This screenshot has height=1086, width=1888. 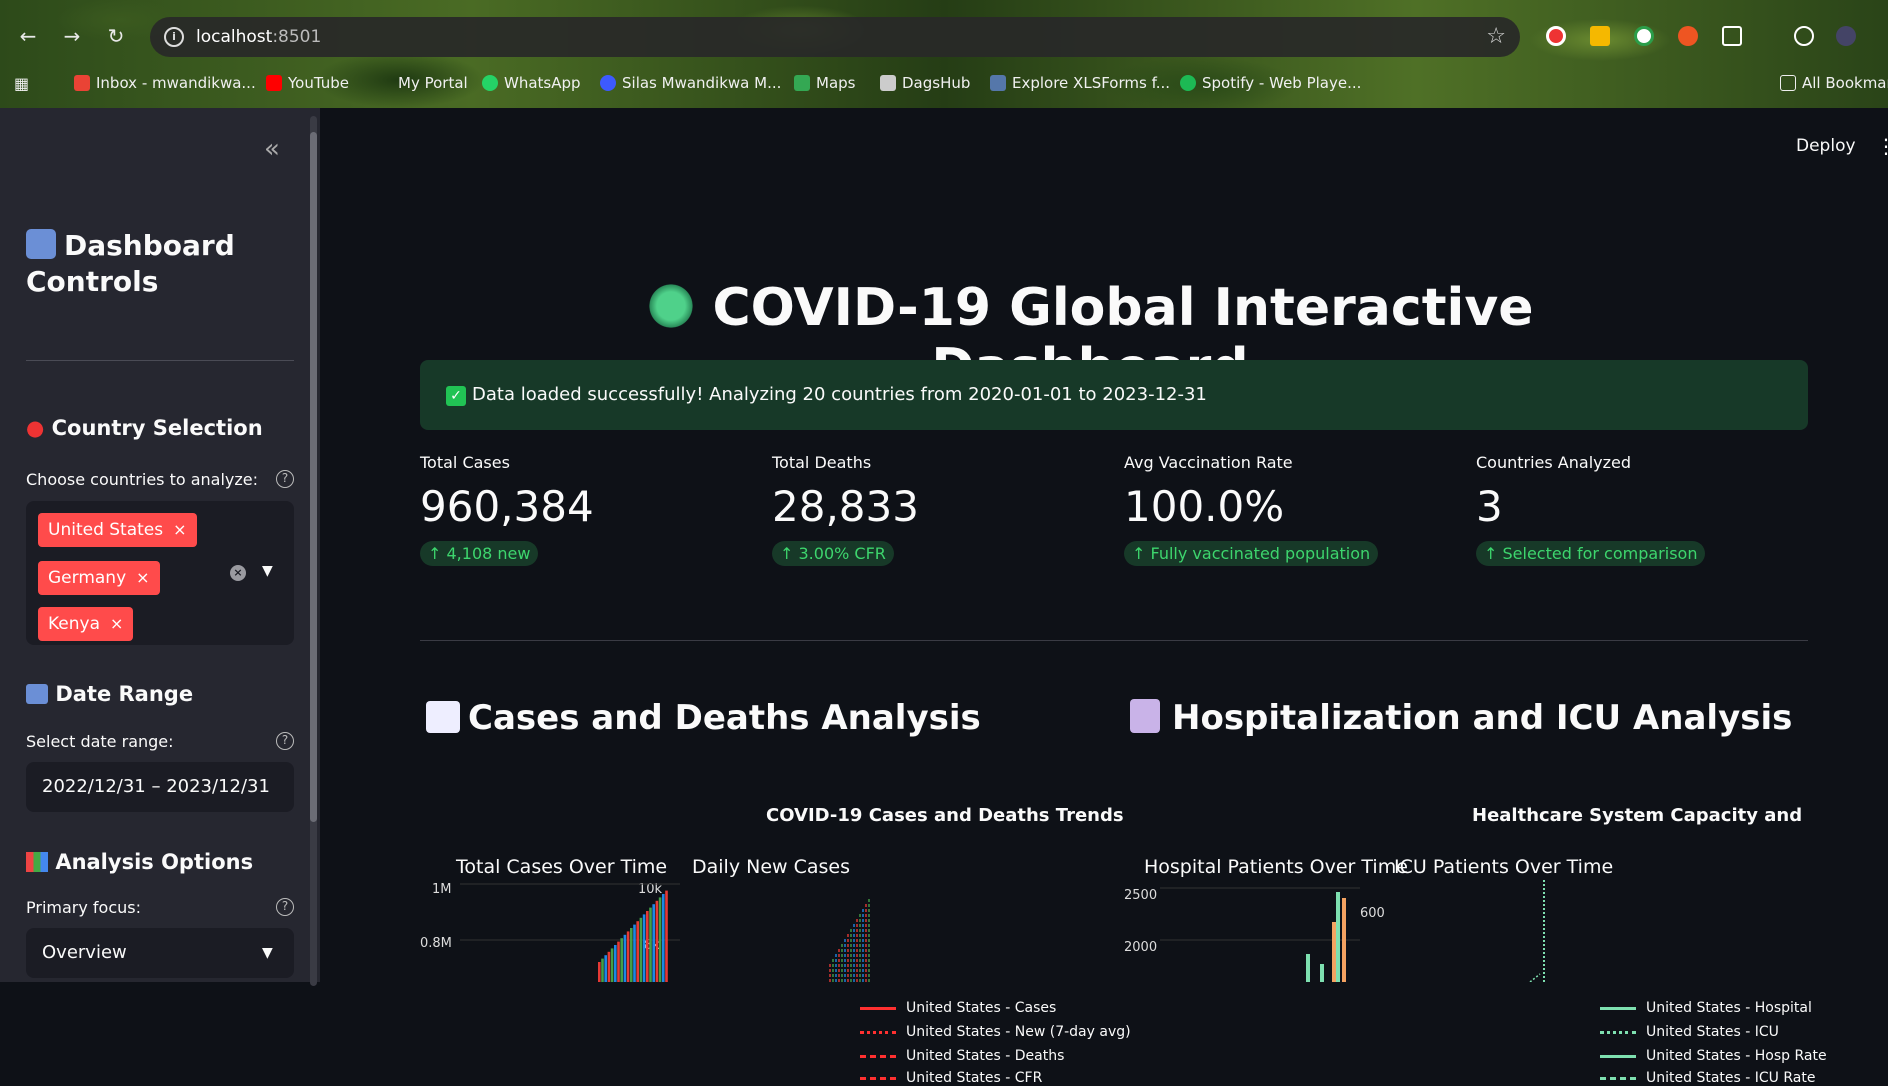 I want to click on bookmark-youtube: YouTube, so click(x=307, y=83).